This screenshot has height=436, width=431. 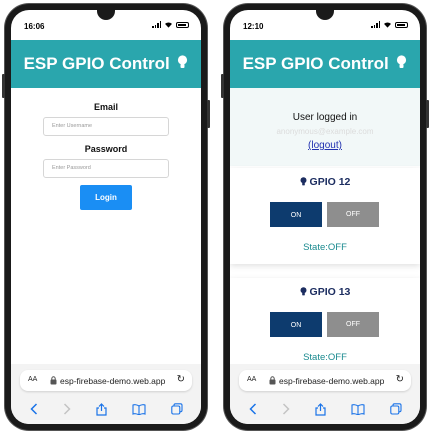 I want to click on status-time: 16:06, so click(x=34, y=26).